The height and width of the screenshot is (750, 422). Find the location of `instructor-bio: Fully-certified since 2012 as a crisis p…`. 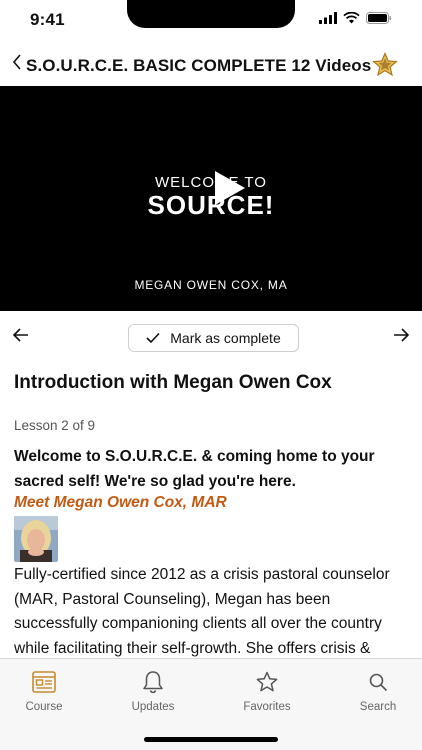

instructor-bio: Fully-certified since 2012 as a crisis p… is located at coordinates (202, 611).